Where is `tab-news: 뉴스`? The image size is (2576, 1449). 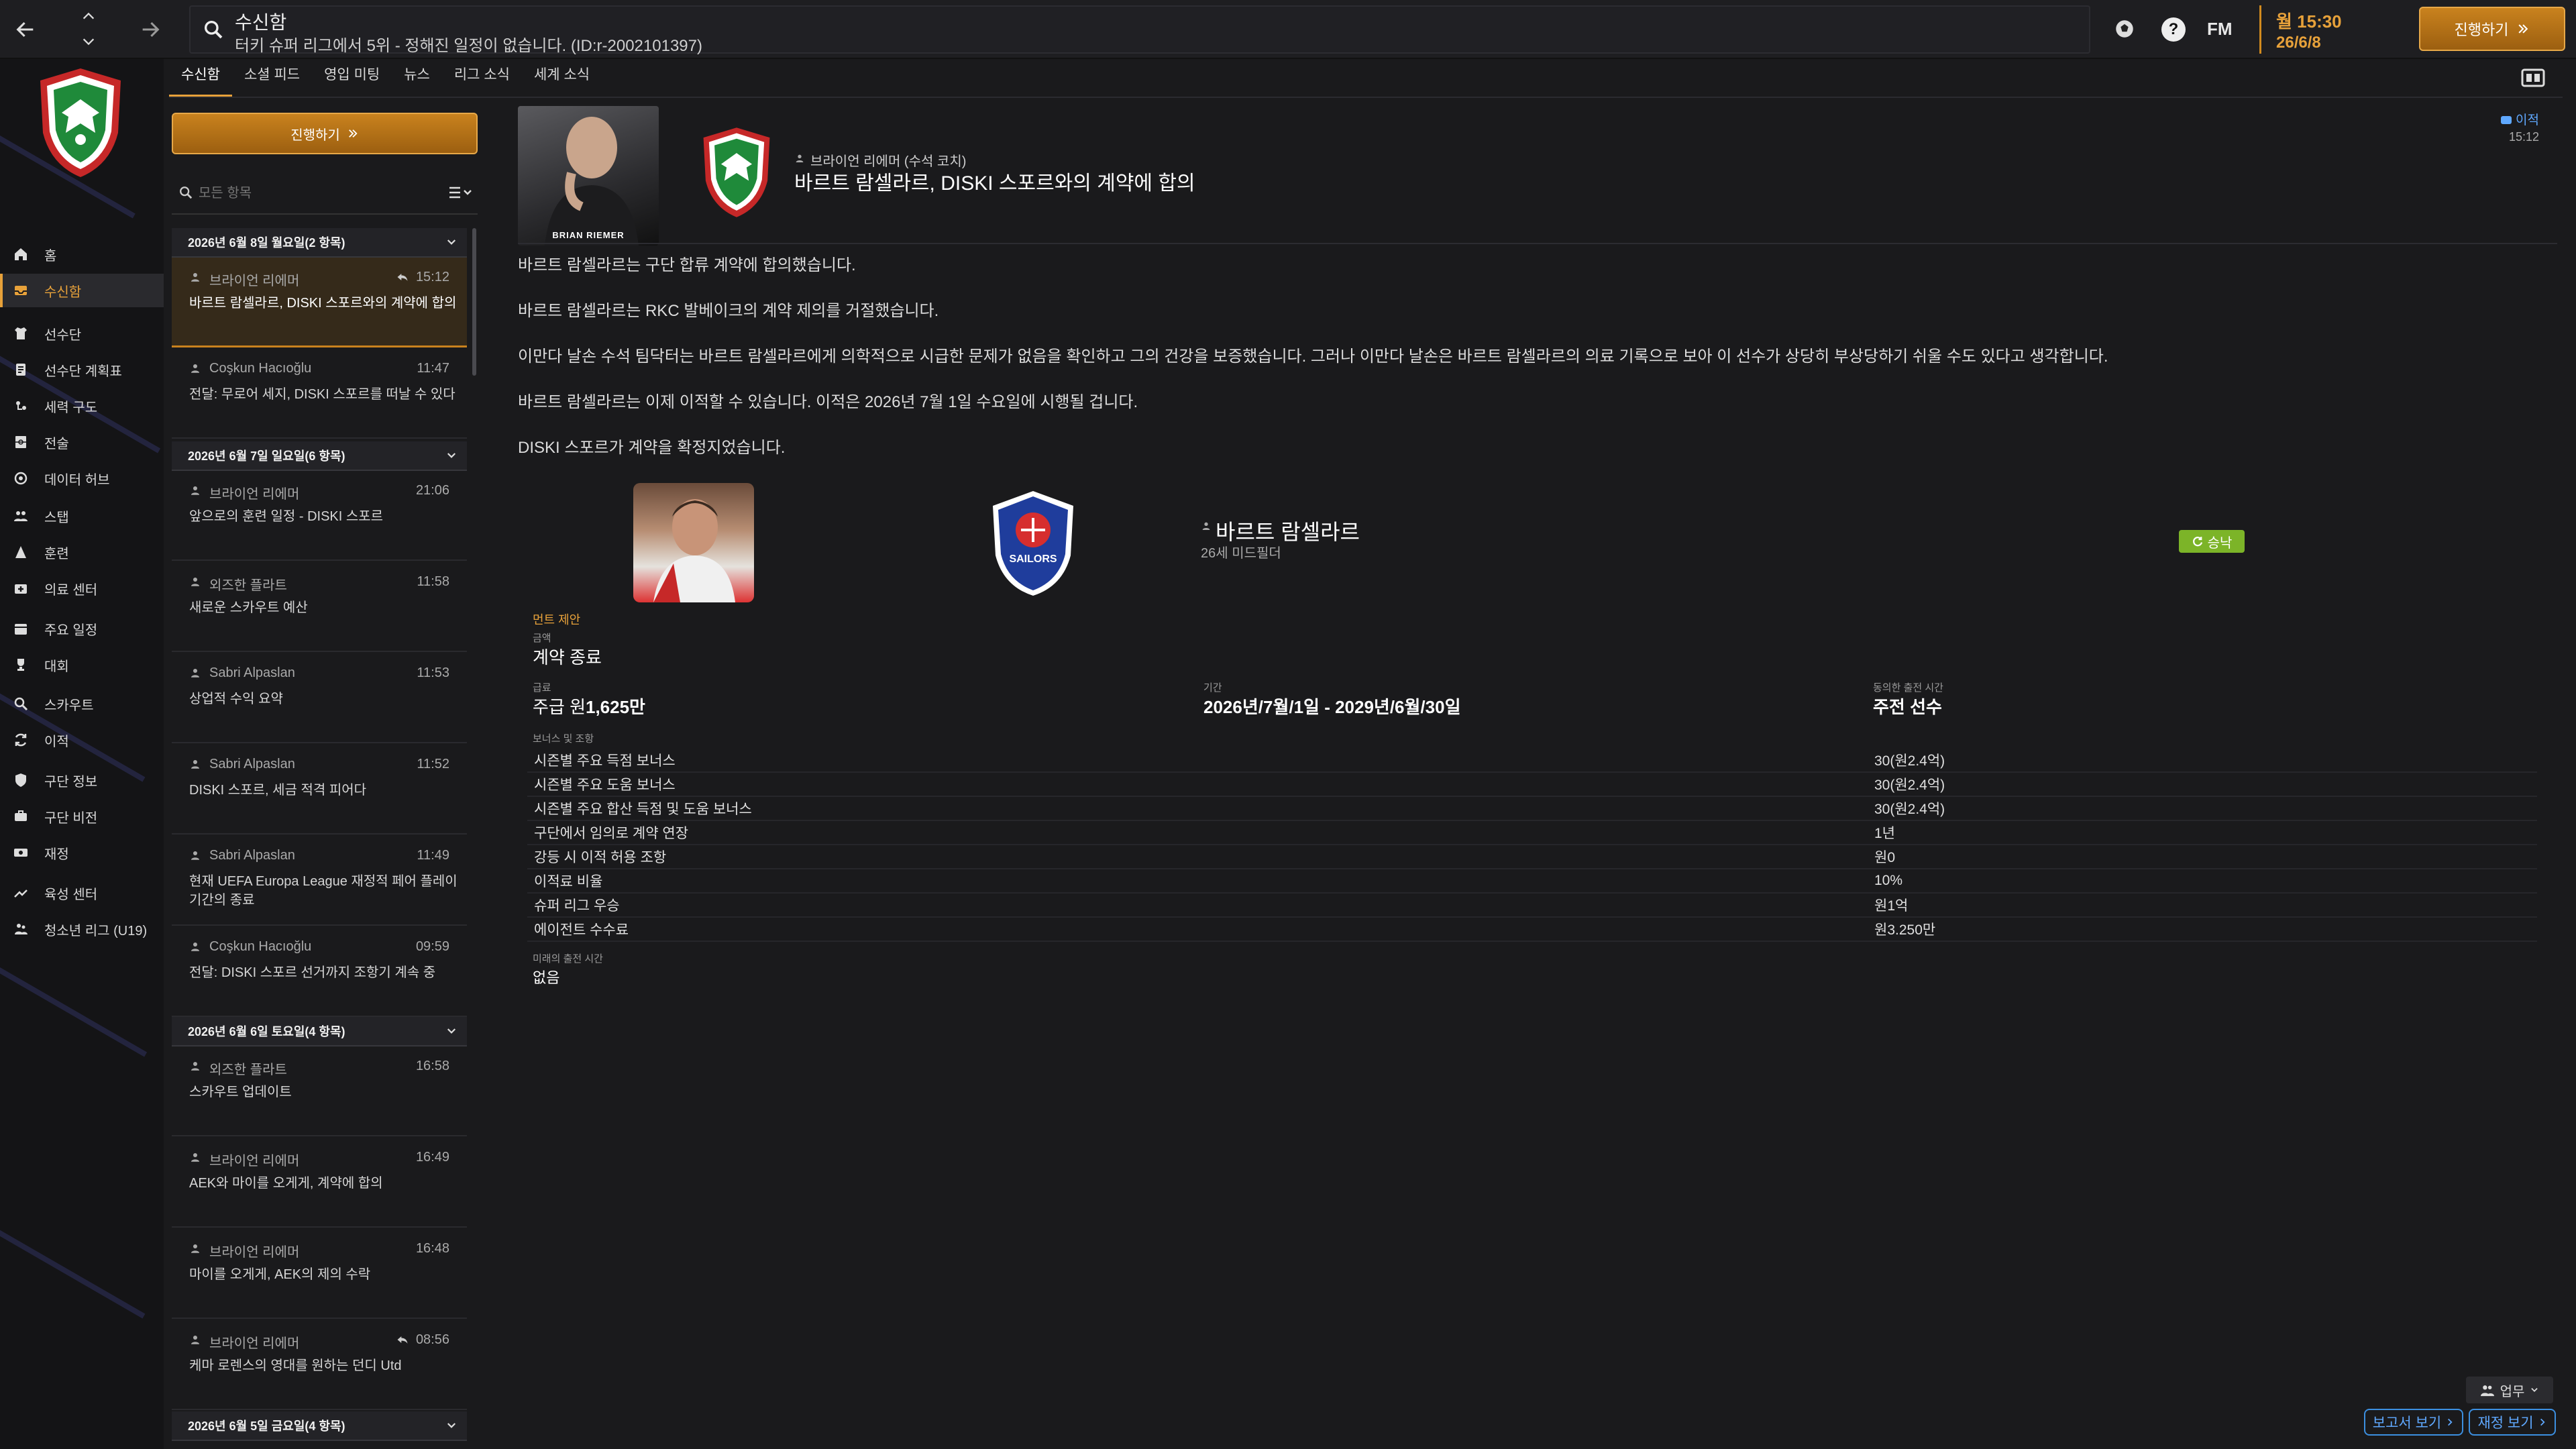
tab-news: 뉴스 is located at coordinates (417, 81).